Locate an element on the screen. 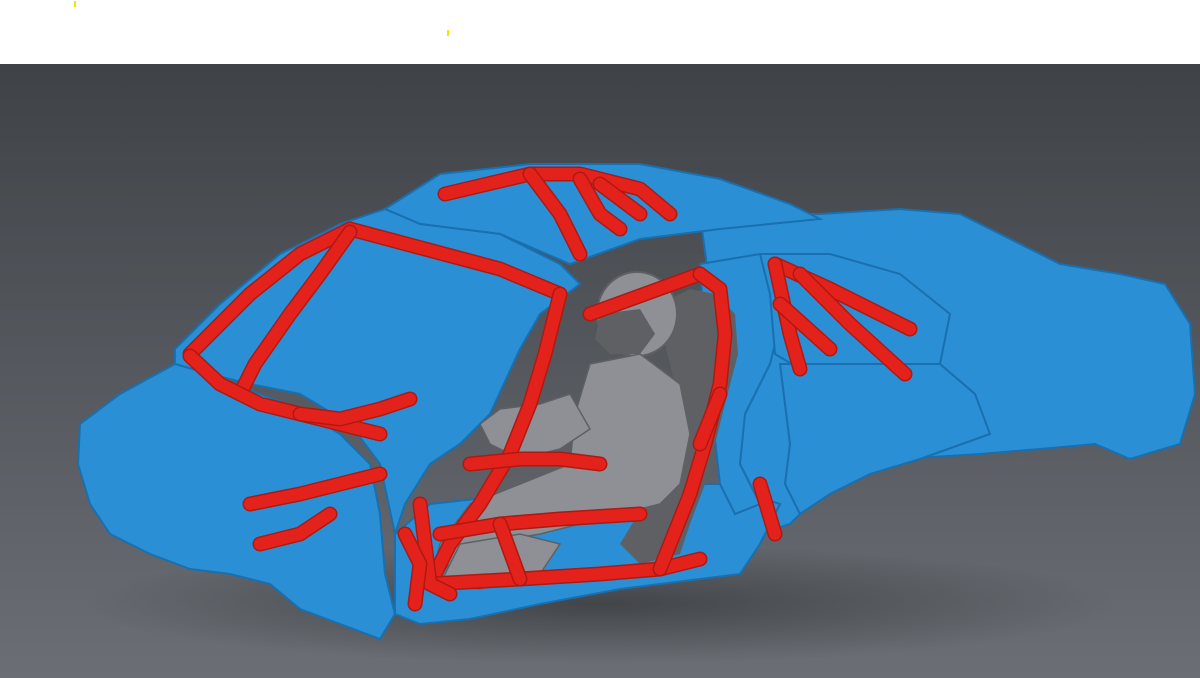 The height and width of the screenshot is (678, 1200). top-white-strip is located at coordinates (600, 32).